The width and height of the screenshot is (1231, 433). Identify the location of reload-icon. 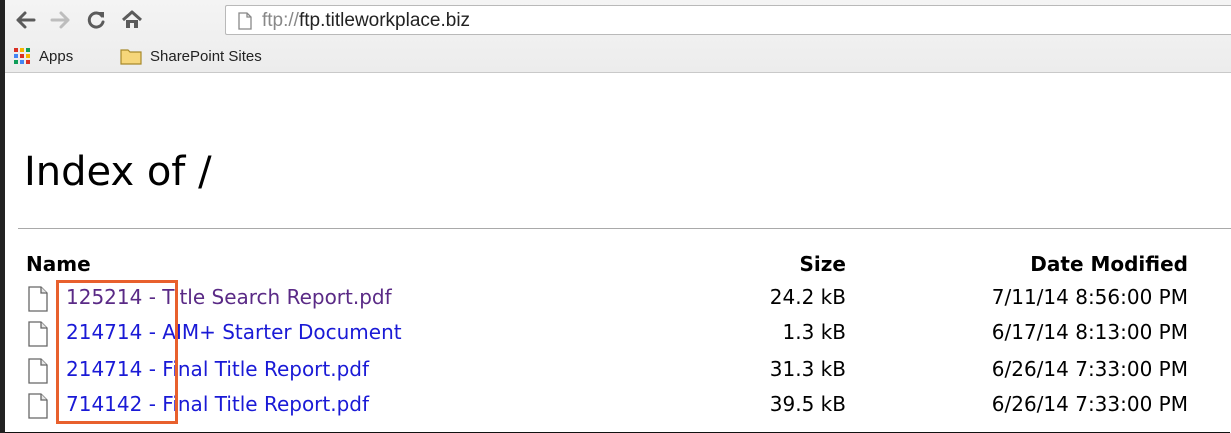
(96, 20).